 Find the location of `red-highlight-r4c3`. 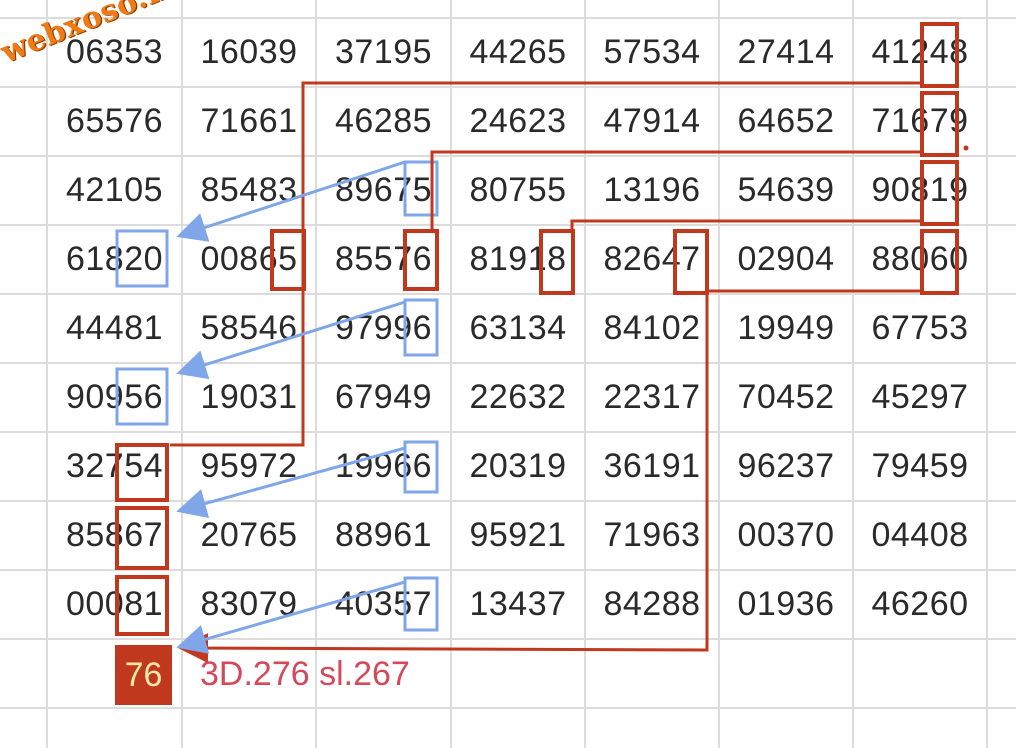

red-highlight-r4c3 is located at coordinates (421, 260).